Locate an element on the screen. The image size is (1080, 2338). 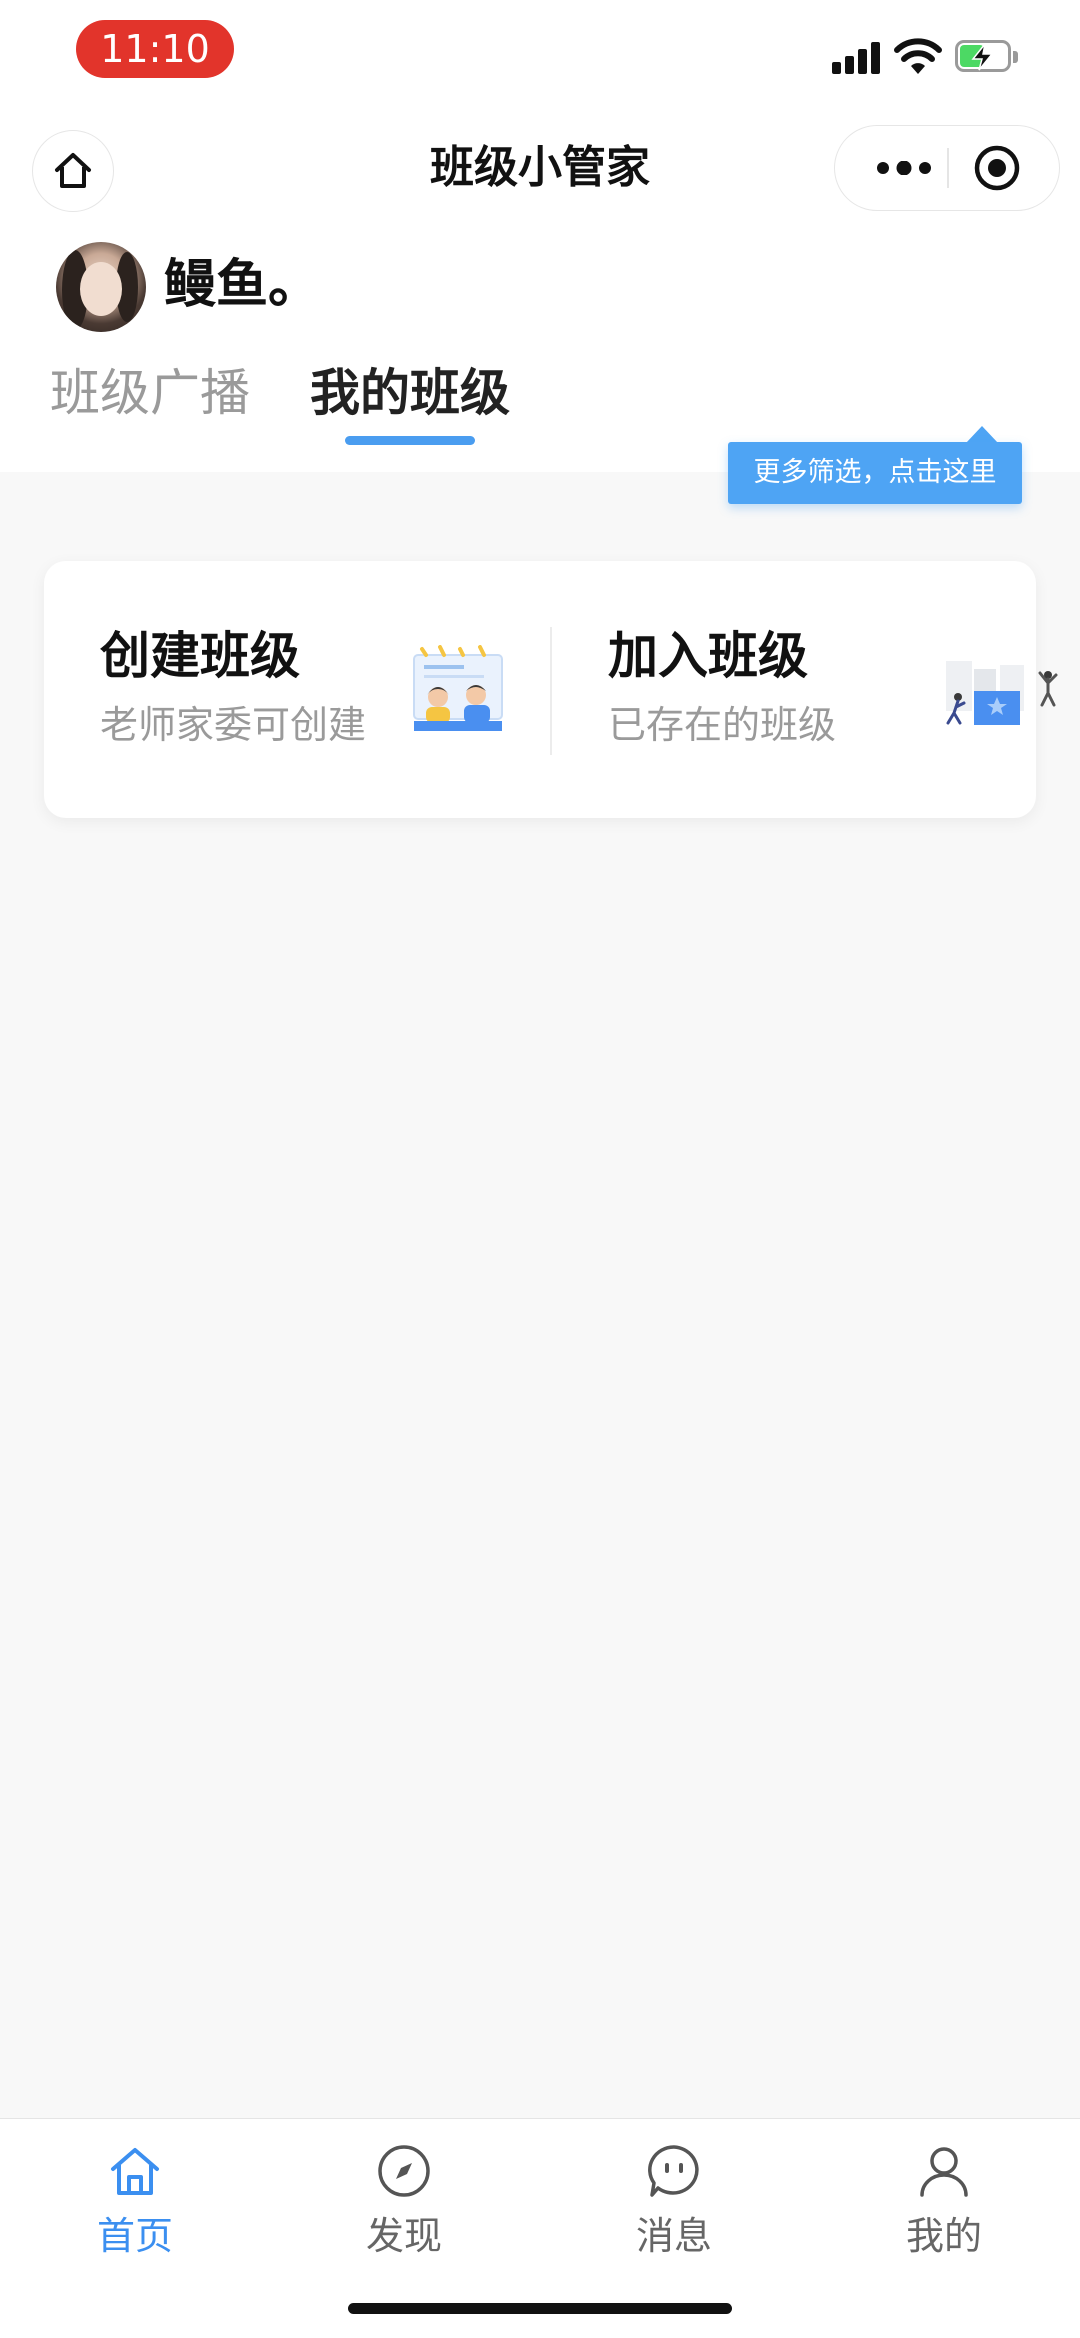
wifi-icon is located at coordinates (918, 56).